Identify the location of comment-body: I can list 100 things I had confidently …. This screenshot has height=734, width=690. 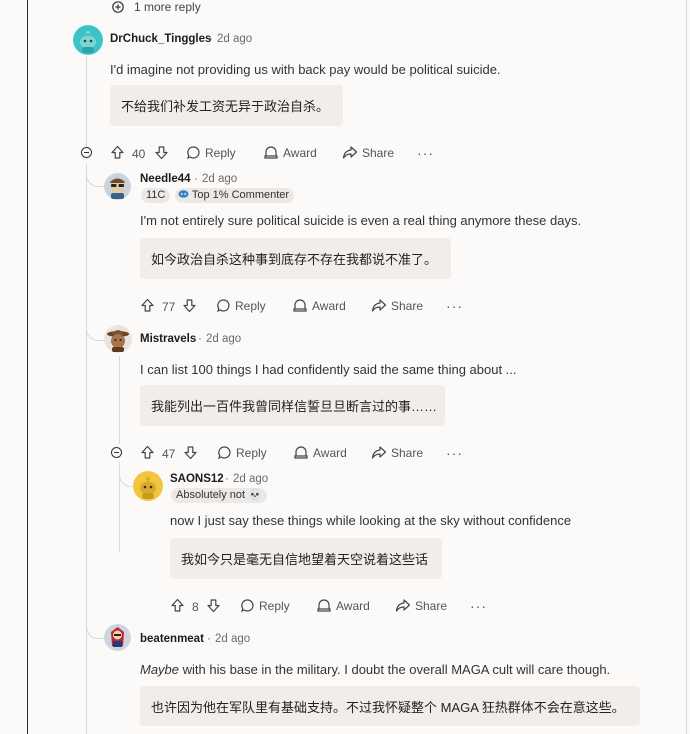
(328, 369).